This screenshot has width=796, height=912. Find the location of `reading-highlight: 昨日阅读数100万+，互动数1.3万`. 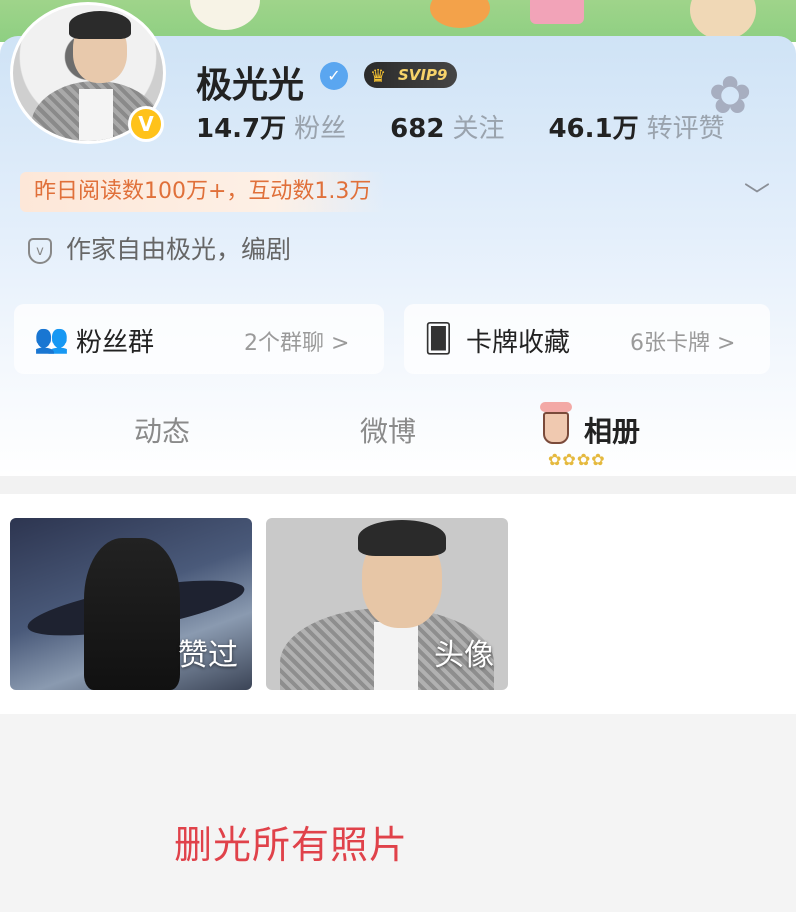

reading-highlight: 昨日阅读数100万+，互动数1.3万 is located at coordinates (203, 192).